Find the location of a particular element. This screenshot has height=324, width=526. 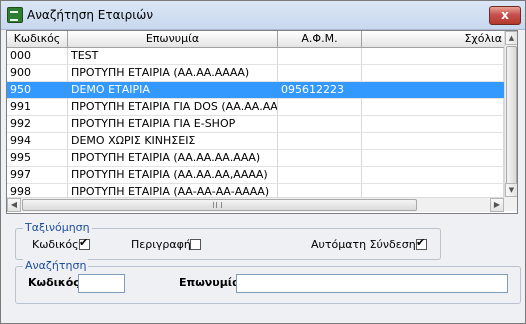

table-row: 992 ΠΡΟΤΥΠΗ ΕΤΑΙΡΙΑ ΓΙΑ E-SHOP is located at coordinates (255, 124).